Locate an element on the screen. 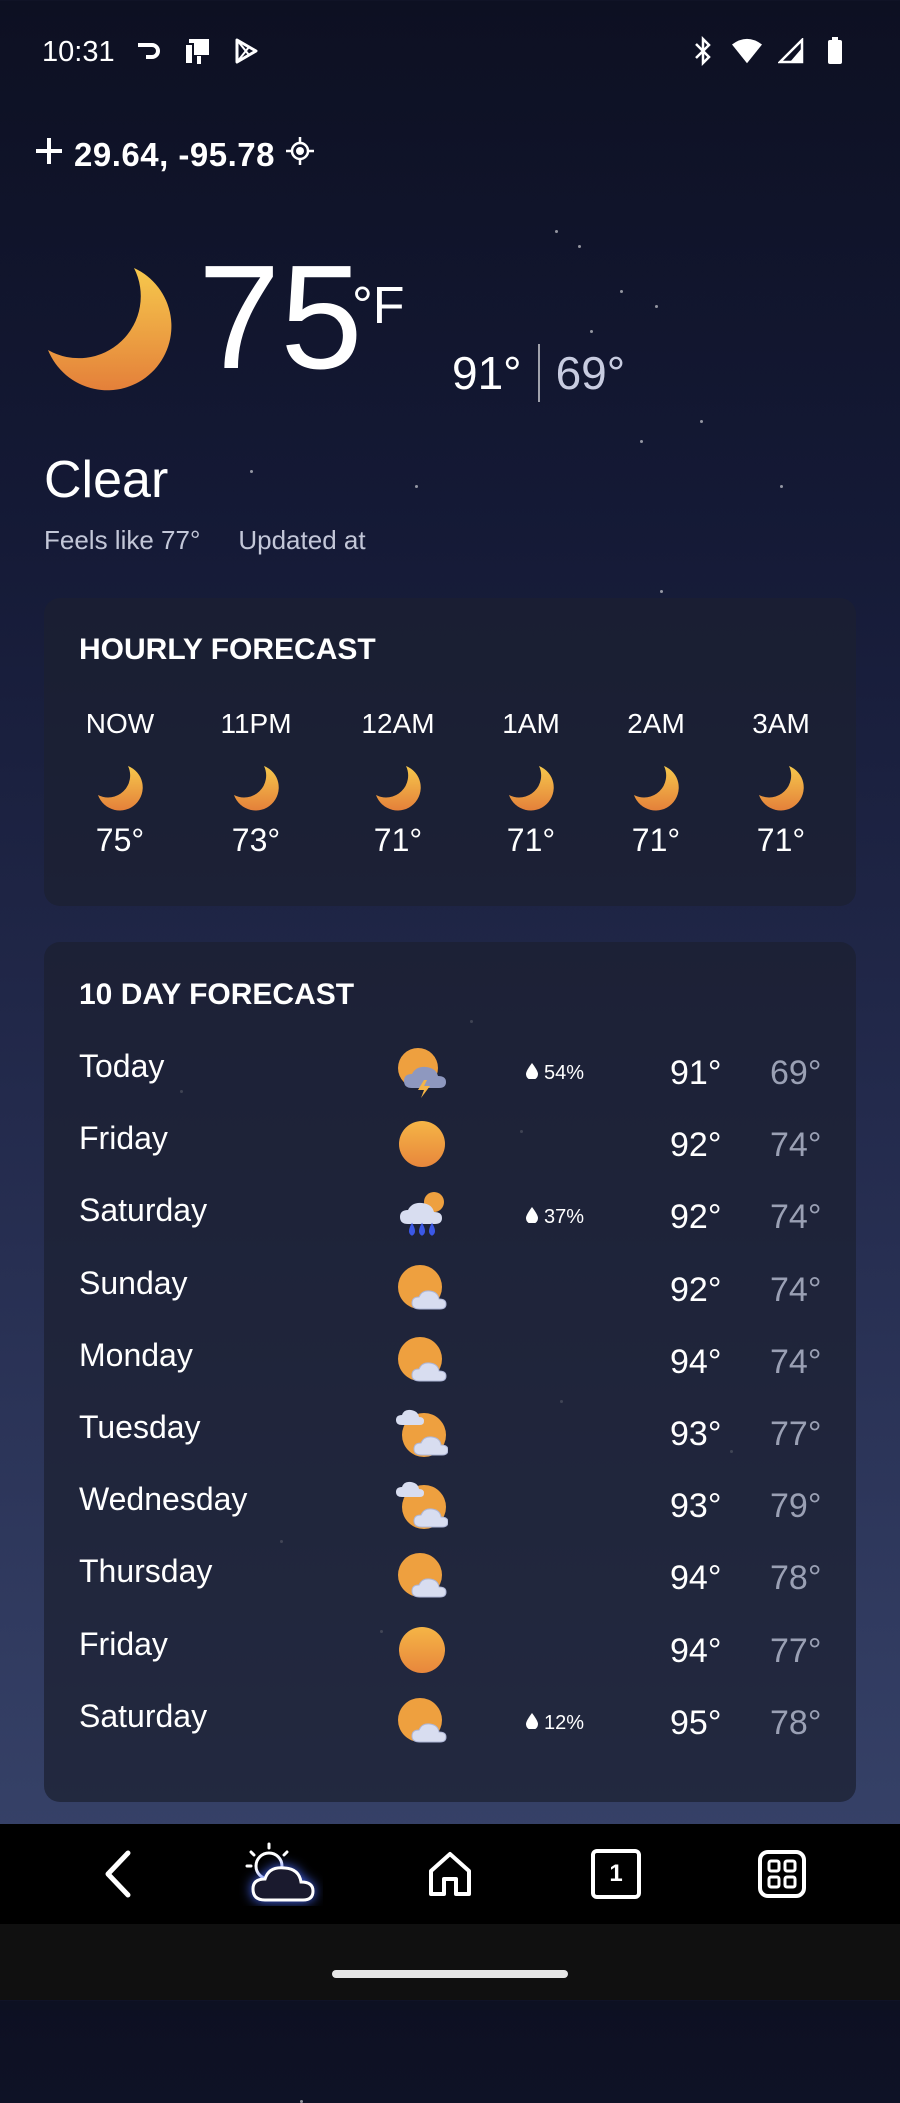 The width and height of the screenshot is (900, 2103). hourly-item: 12AM 71° is located at coordinates (398, 783).